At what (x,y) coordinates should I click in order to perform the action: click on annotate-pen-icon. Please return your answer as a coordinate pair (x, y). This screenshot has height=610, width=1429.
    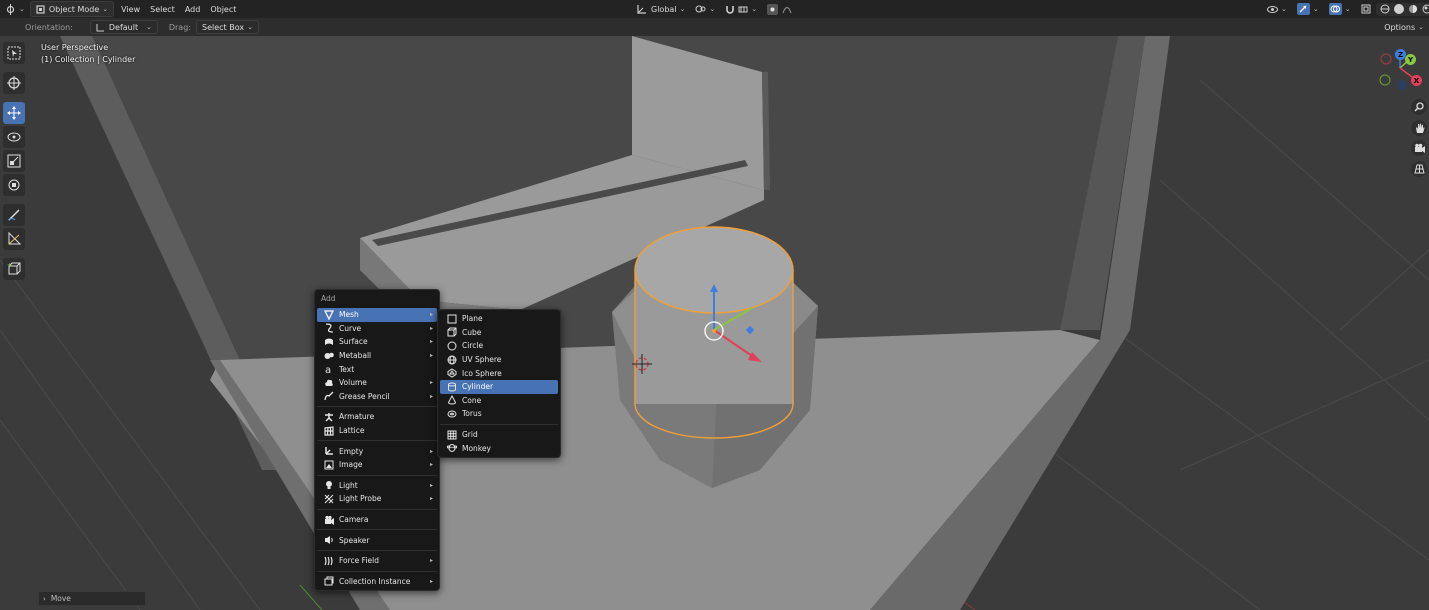
    Looking at the image, I should click on (14, 215).